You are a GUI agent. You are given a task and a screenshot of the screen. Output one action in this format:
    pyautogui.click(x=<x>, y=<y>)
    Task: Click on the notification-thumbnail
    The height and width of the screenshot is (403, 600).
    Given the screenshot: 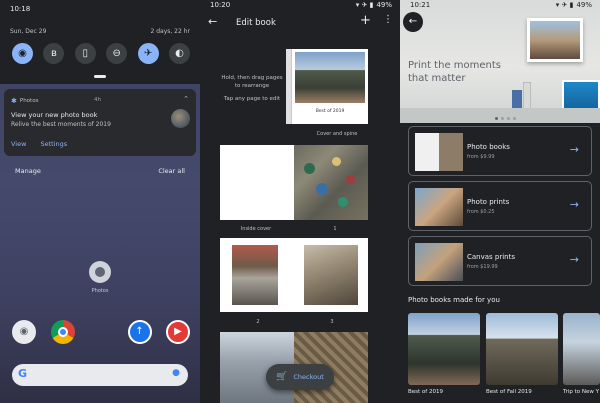 What is the action you would take?
    pyautogui.click(x=180, y=118)
    